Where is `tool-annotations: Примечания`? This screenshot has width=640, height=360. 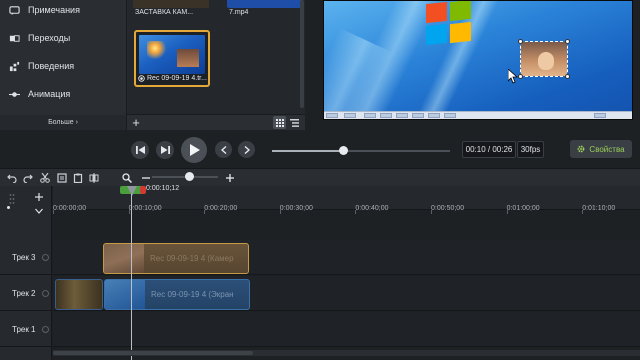
tool-annotations: Примечания is located at coordinates (63, 11).